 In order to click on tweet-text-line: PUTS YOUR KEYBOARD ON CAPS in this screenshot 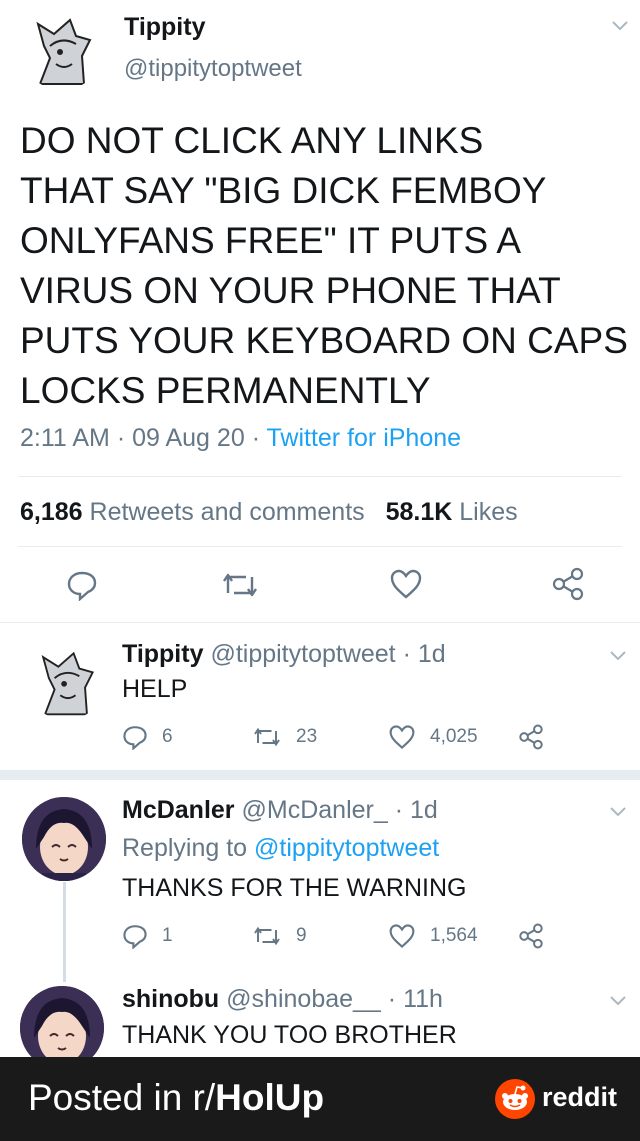, I will do `click(324, 340)`.